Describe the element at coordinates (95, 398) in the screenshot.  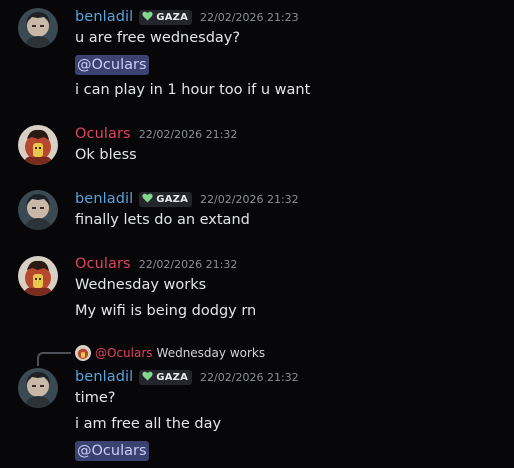
I see `message-text: time?` at that location.